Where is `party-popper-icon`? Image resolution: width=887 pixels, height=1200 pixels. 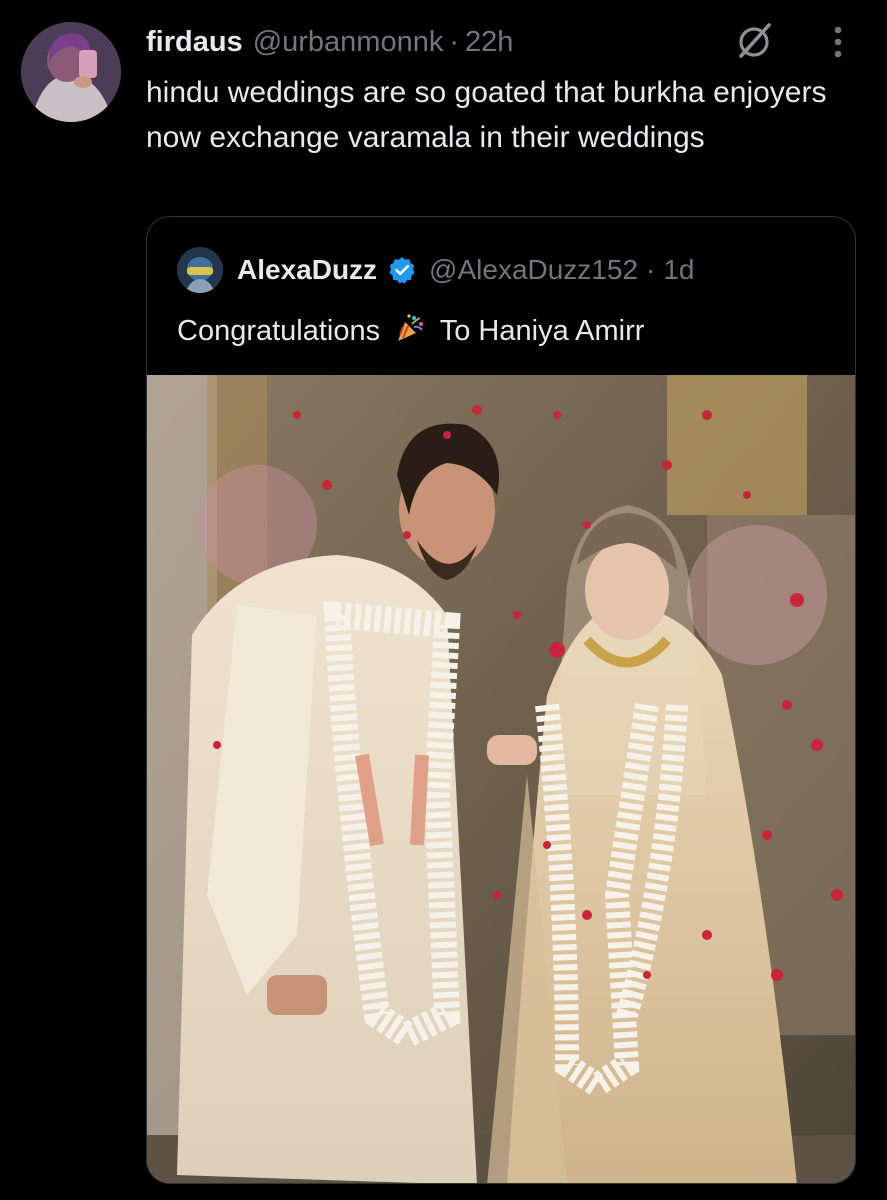 party-popper-icon is located at coordinates (410, 334).